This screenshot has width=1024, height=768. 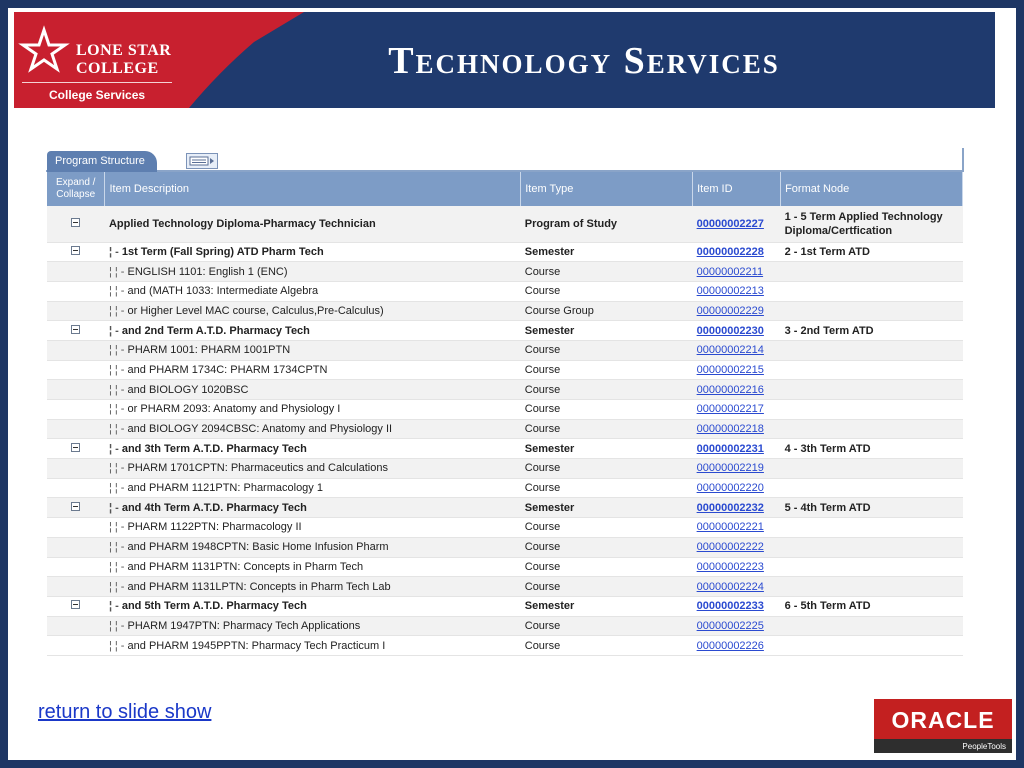 What do you see at coordinates (607, 189) in the screenshot?
I see `header-item-type: Item Type` at bounding box center [607, 189].